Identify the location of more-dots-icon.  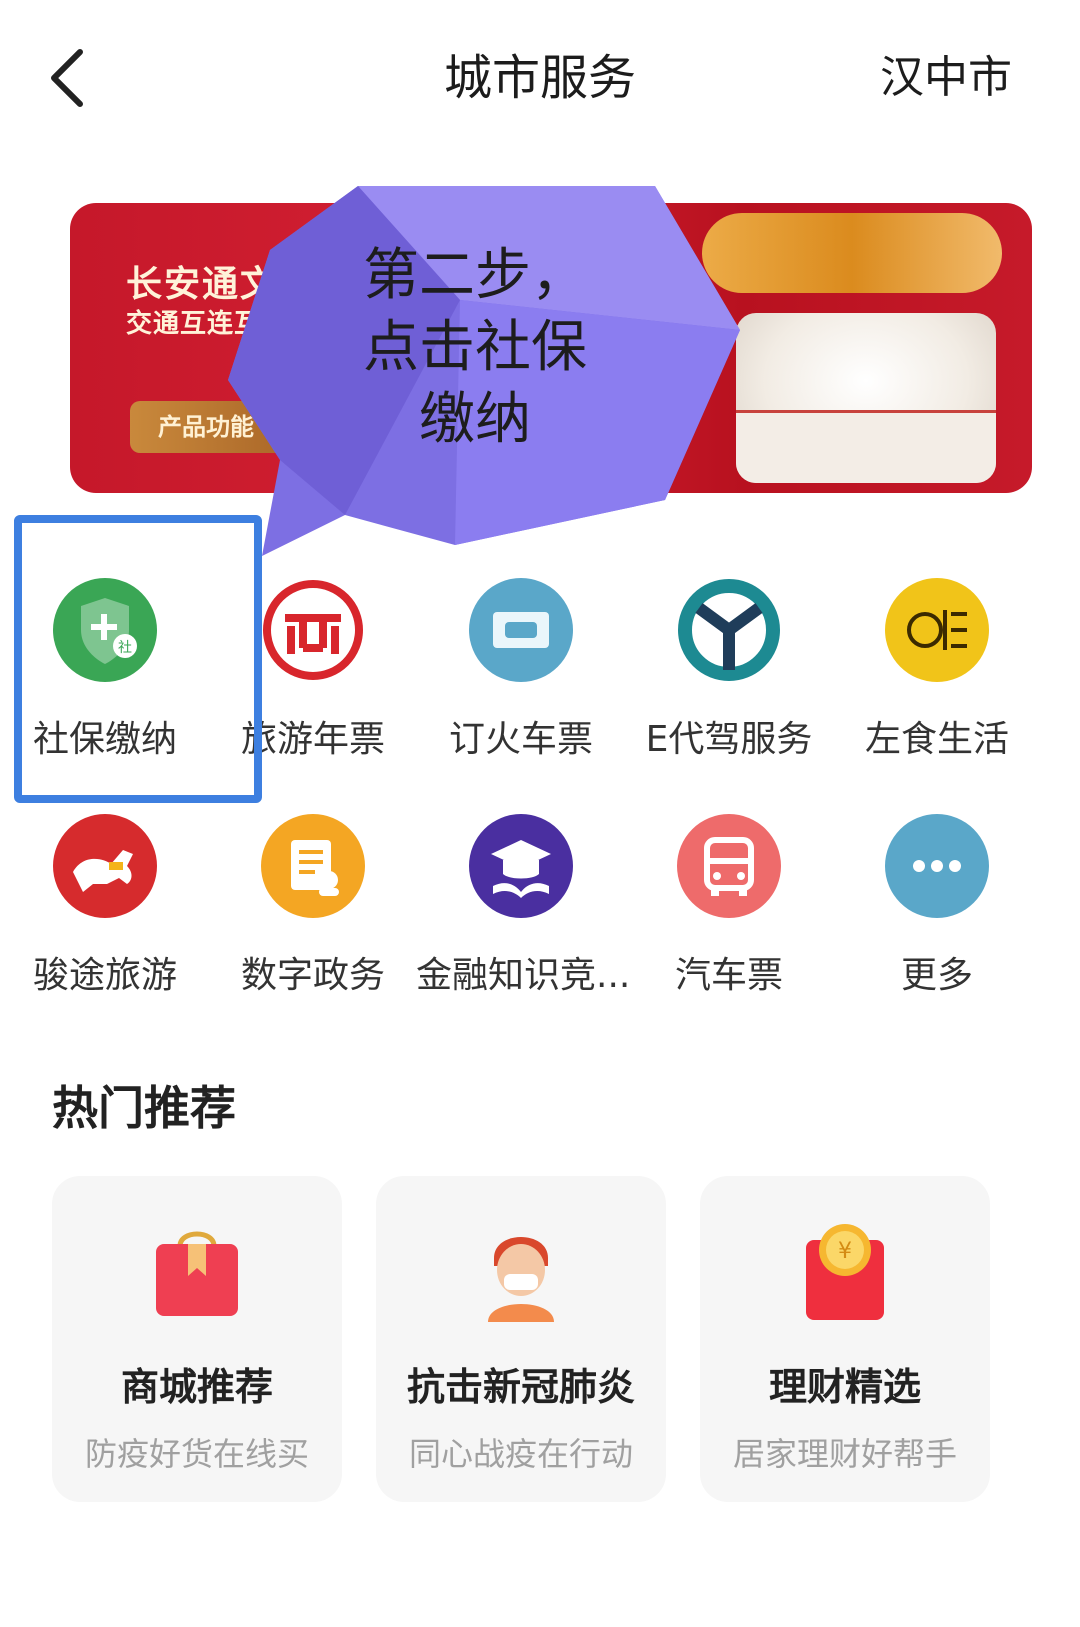
(937, 866).